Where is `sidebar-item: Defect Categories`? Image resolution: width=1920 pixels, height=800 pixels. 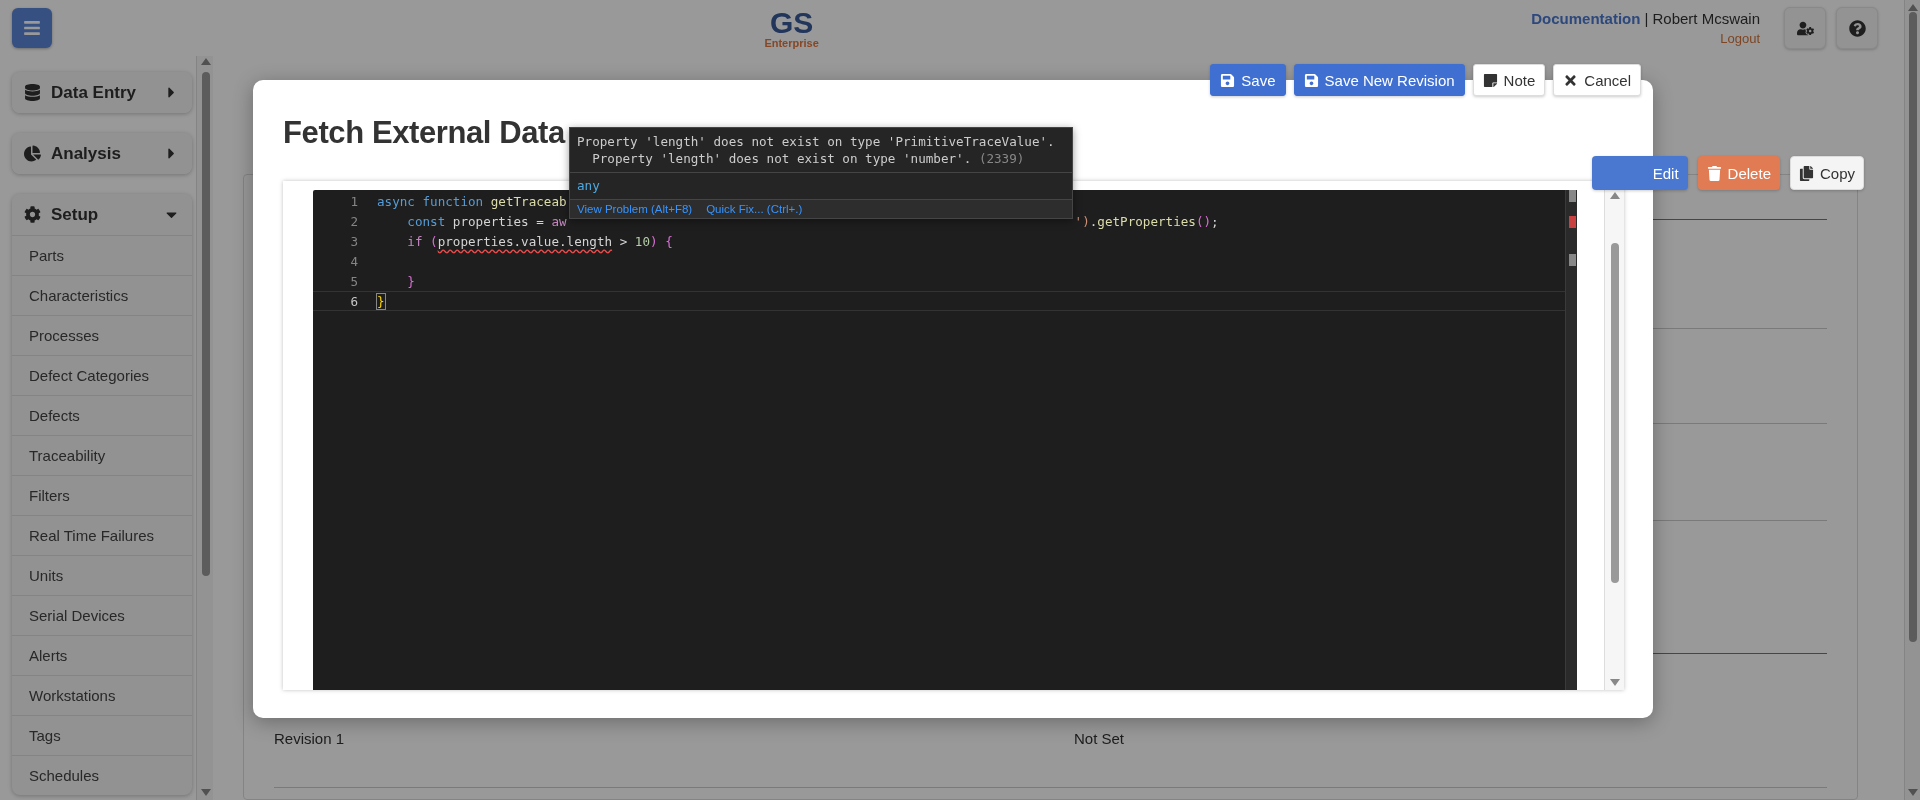 sidebar-item: Defect Categories is located at coordinates (102, 375).